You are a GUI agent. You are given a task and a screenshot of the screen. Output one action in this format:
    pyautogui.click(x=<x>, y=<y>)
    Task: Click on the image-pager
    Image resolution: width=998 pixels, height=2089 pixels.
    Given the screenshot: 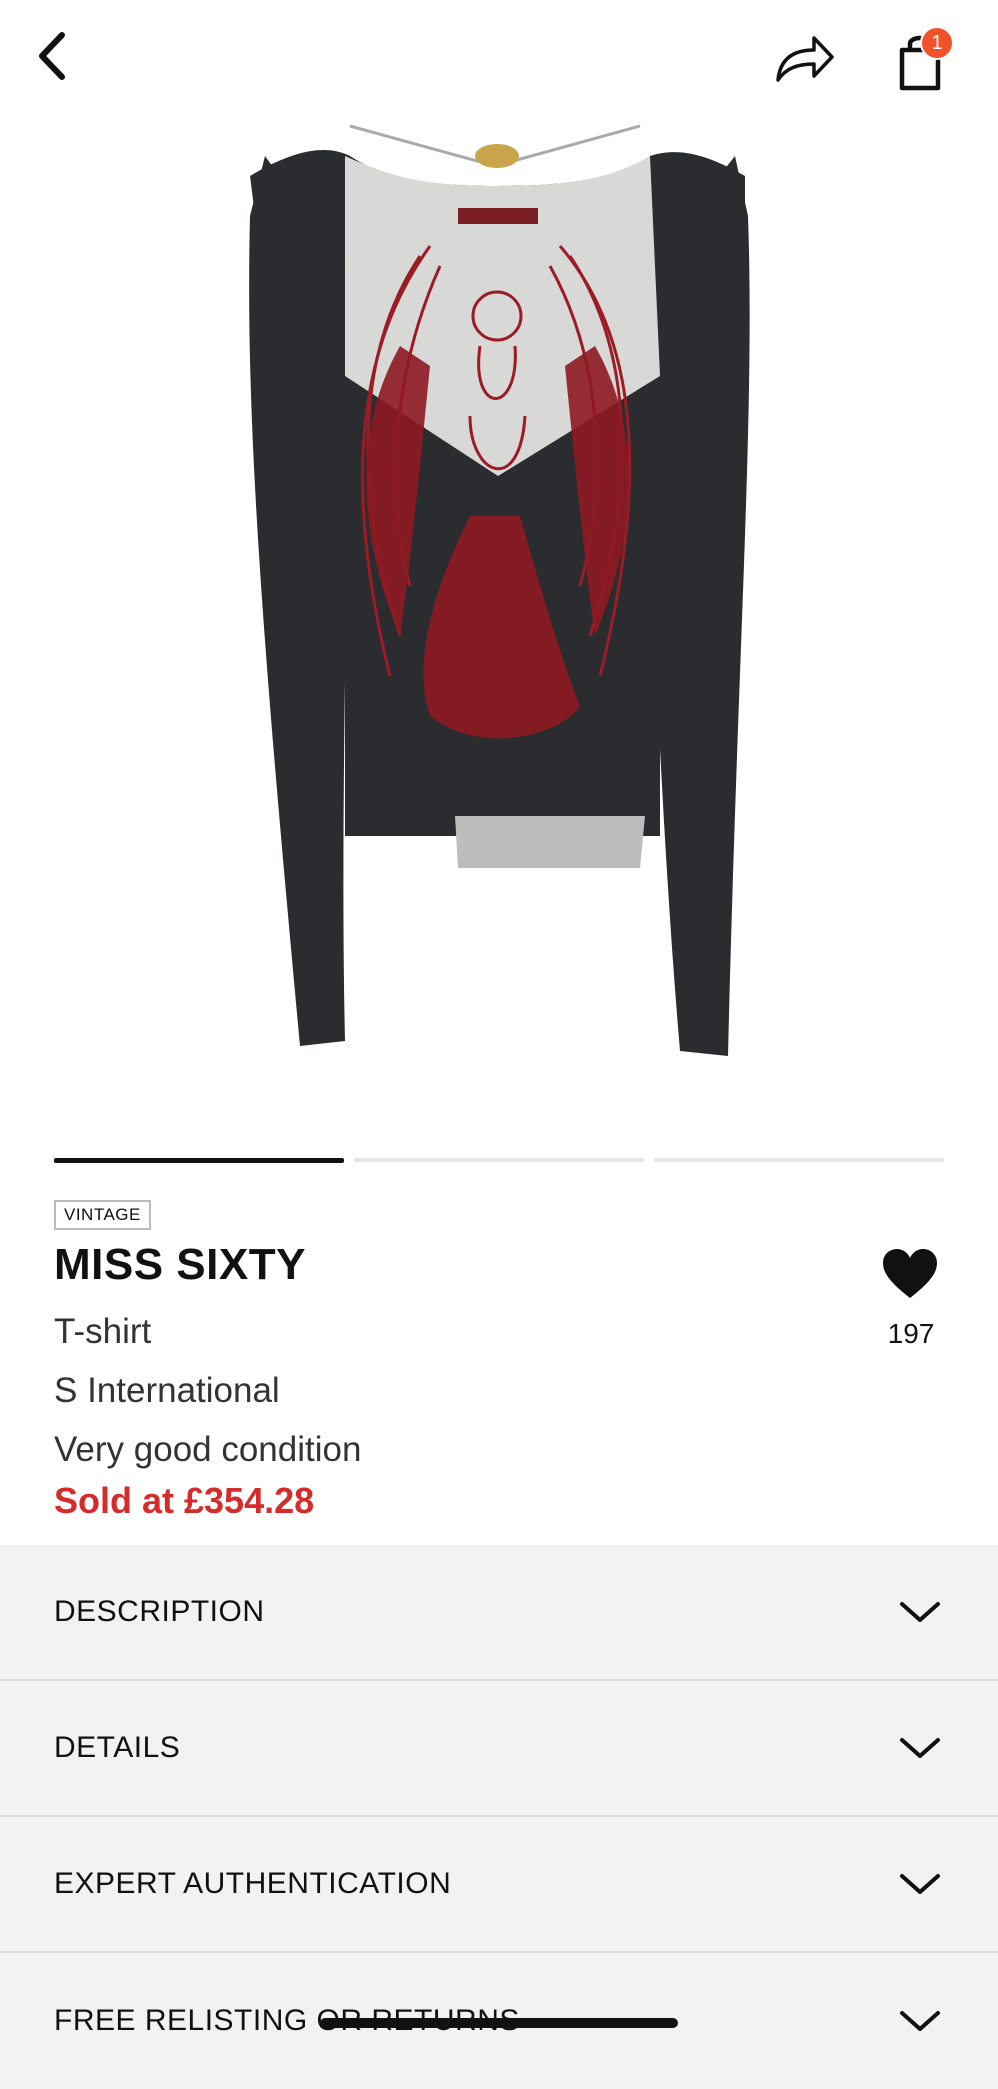 What is the action you would take?
    pyautogui.click(x=499, y=1160)
    